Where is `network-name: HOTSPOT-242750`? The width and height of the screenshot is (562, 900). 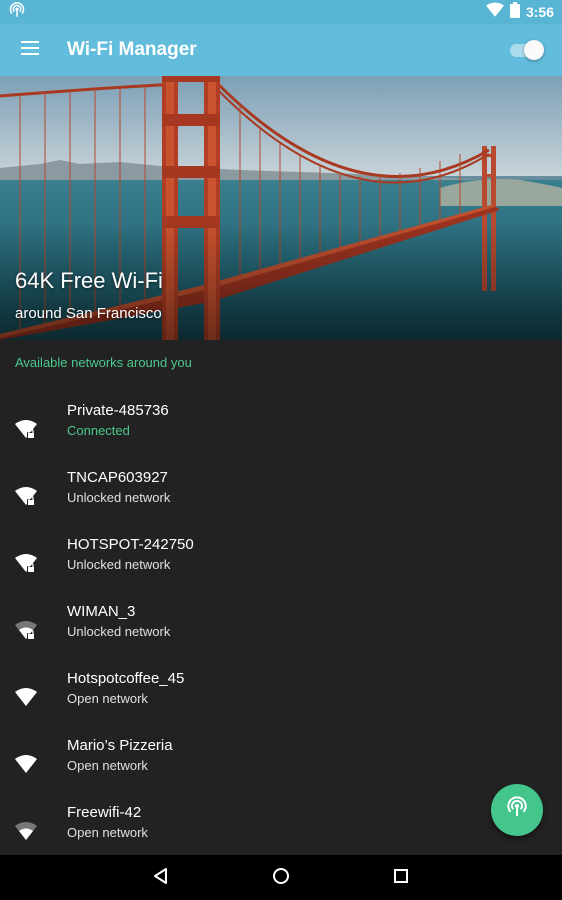 network-name: HOTSPOT-242750 is located at coordinates (130, 544).